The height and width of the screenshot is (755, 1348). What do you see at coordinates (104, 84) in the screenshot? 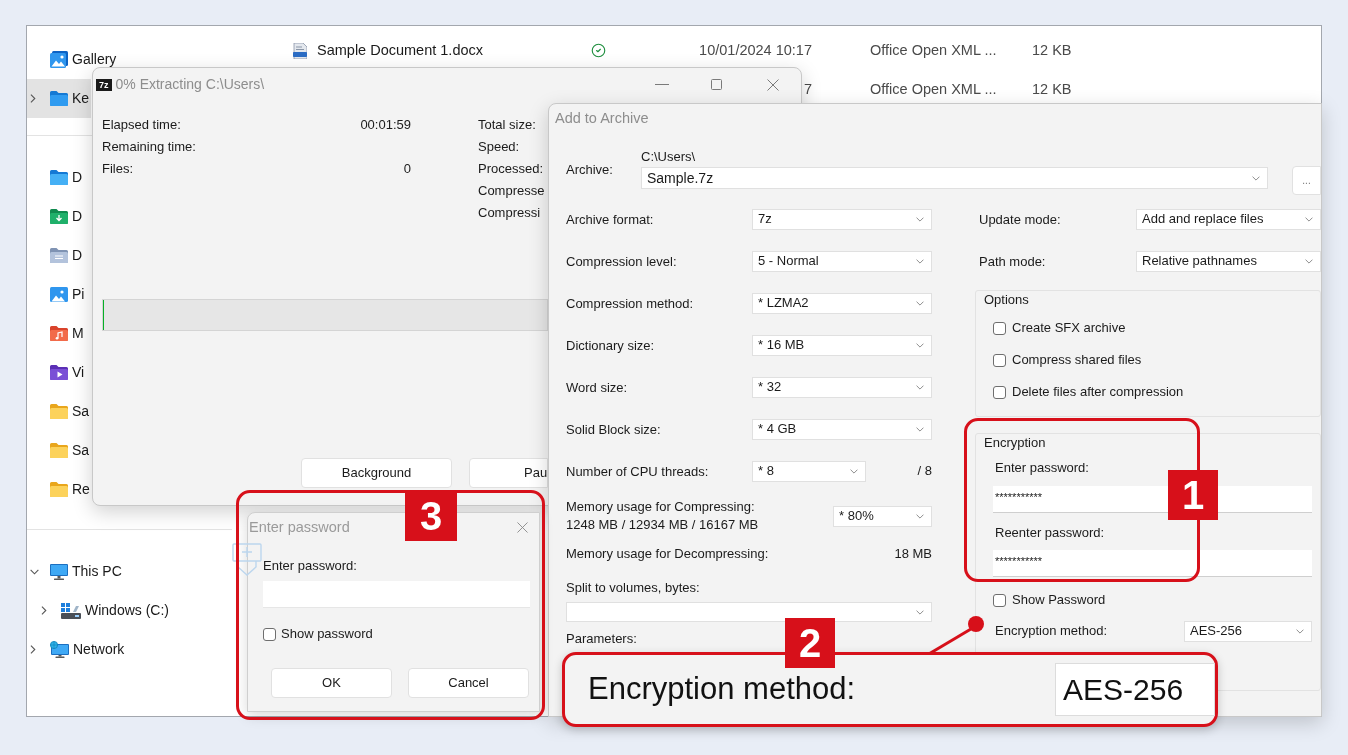
I see `app-logo: 7z` at bounding box center [104, 84].